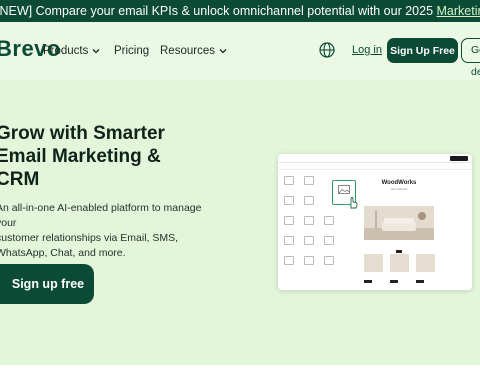  What do you see at coordinates (80, 156) in the screenshot?
I see `headline-line: Email Marketing &` at bounding box center [80, 156].